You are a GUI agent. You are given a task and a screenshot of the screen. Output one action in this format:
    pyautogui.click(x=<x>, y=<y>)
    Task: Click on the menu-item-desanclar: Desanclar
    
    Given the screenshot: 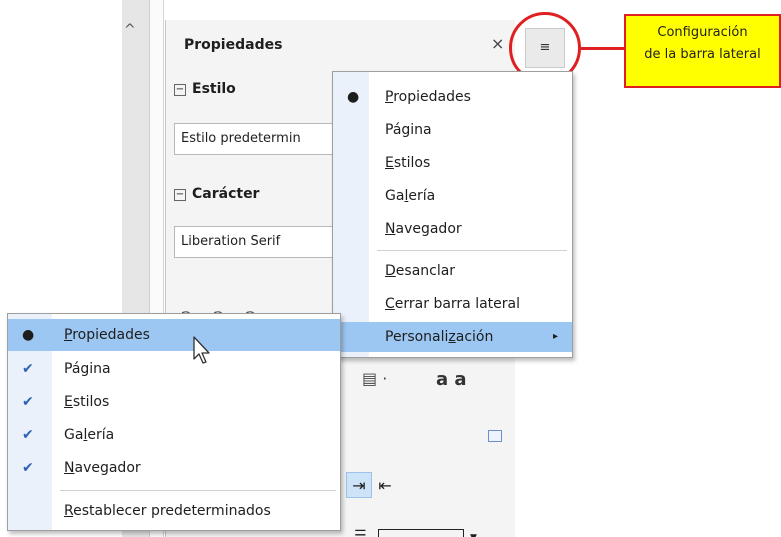 What is the action you would take?
    pyautogui.click(x=452, y=271)
    